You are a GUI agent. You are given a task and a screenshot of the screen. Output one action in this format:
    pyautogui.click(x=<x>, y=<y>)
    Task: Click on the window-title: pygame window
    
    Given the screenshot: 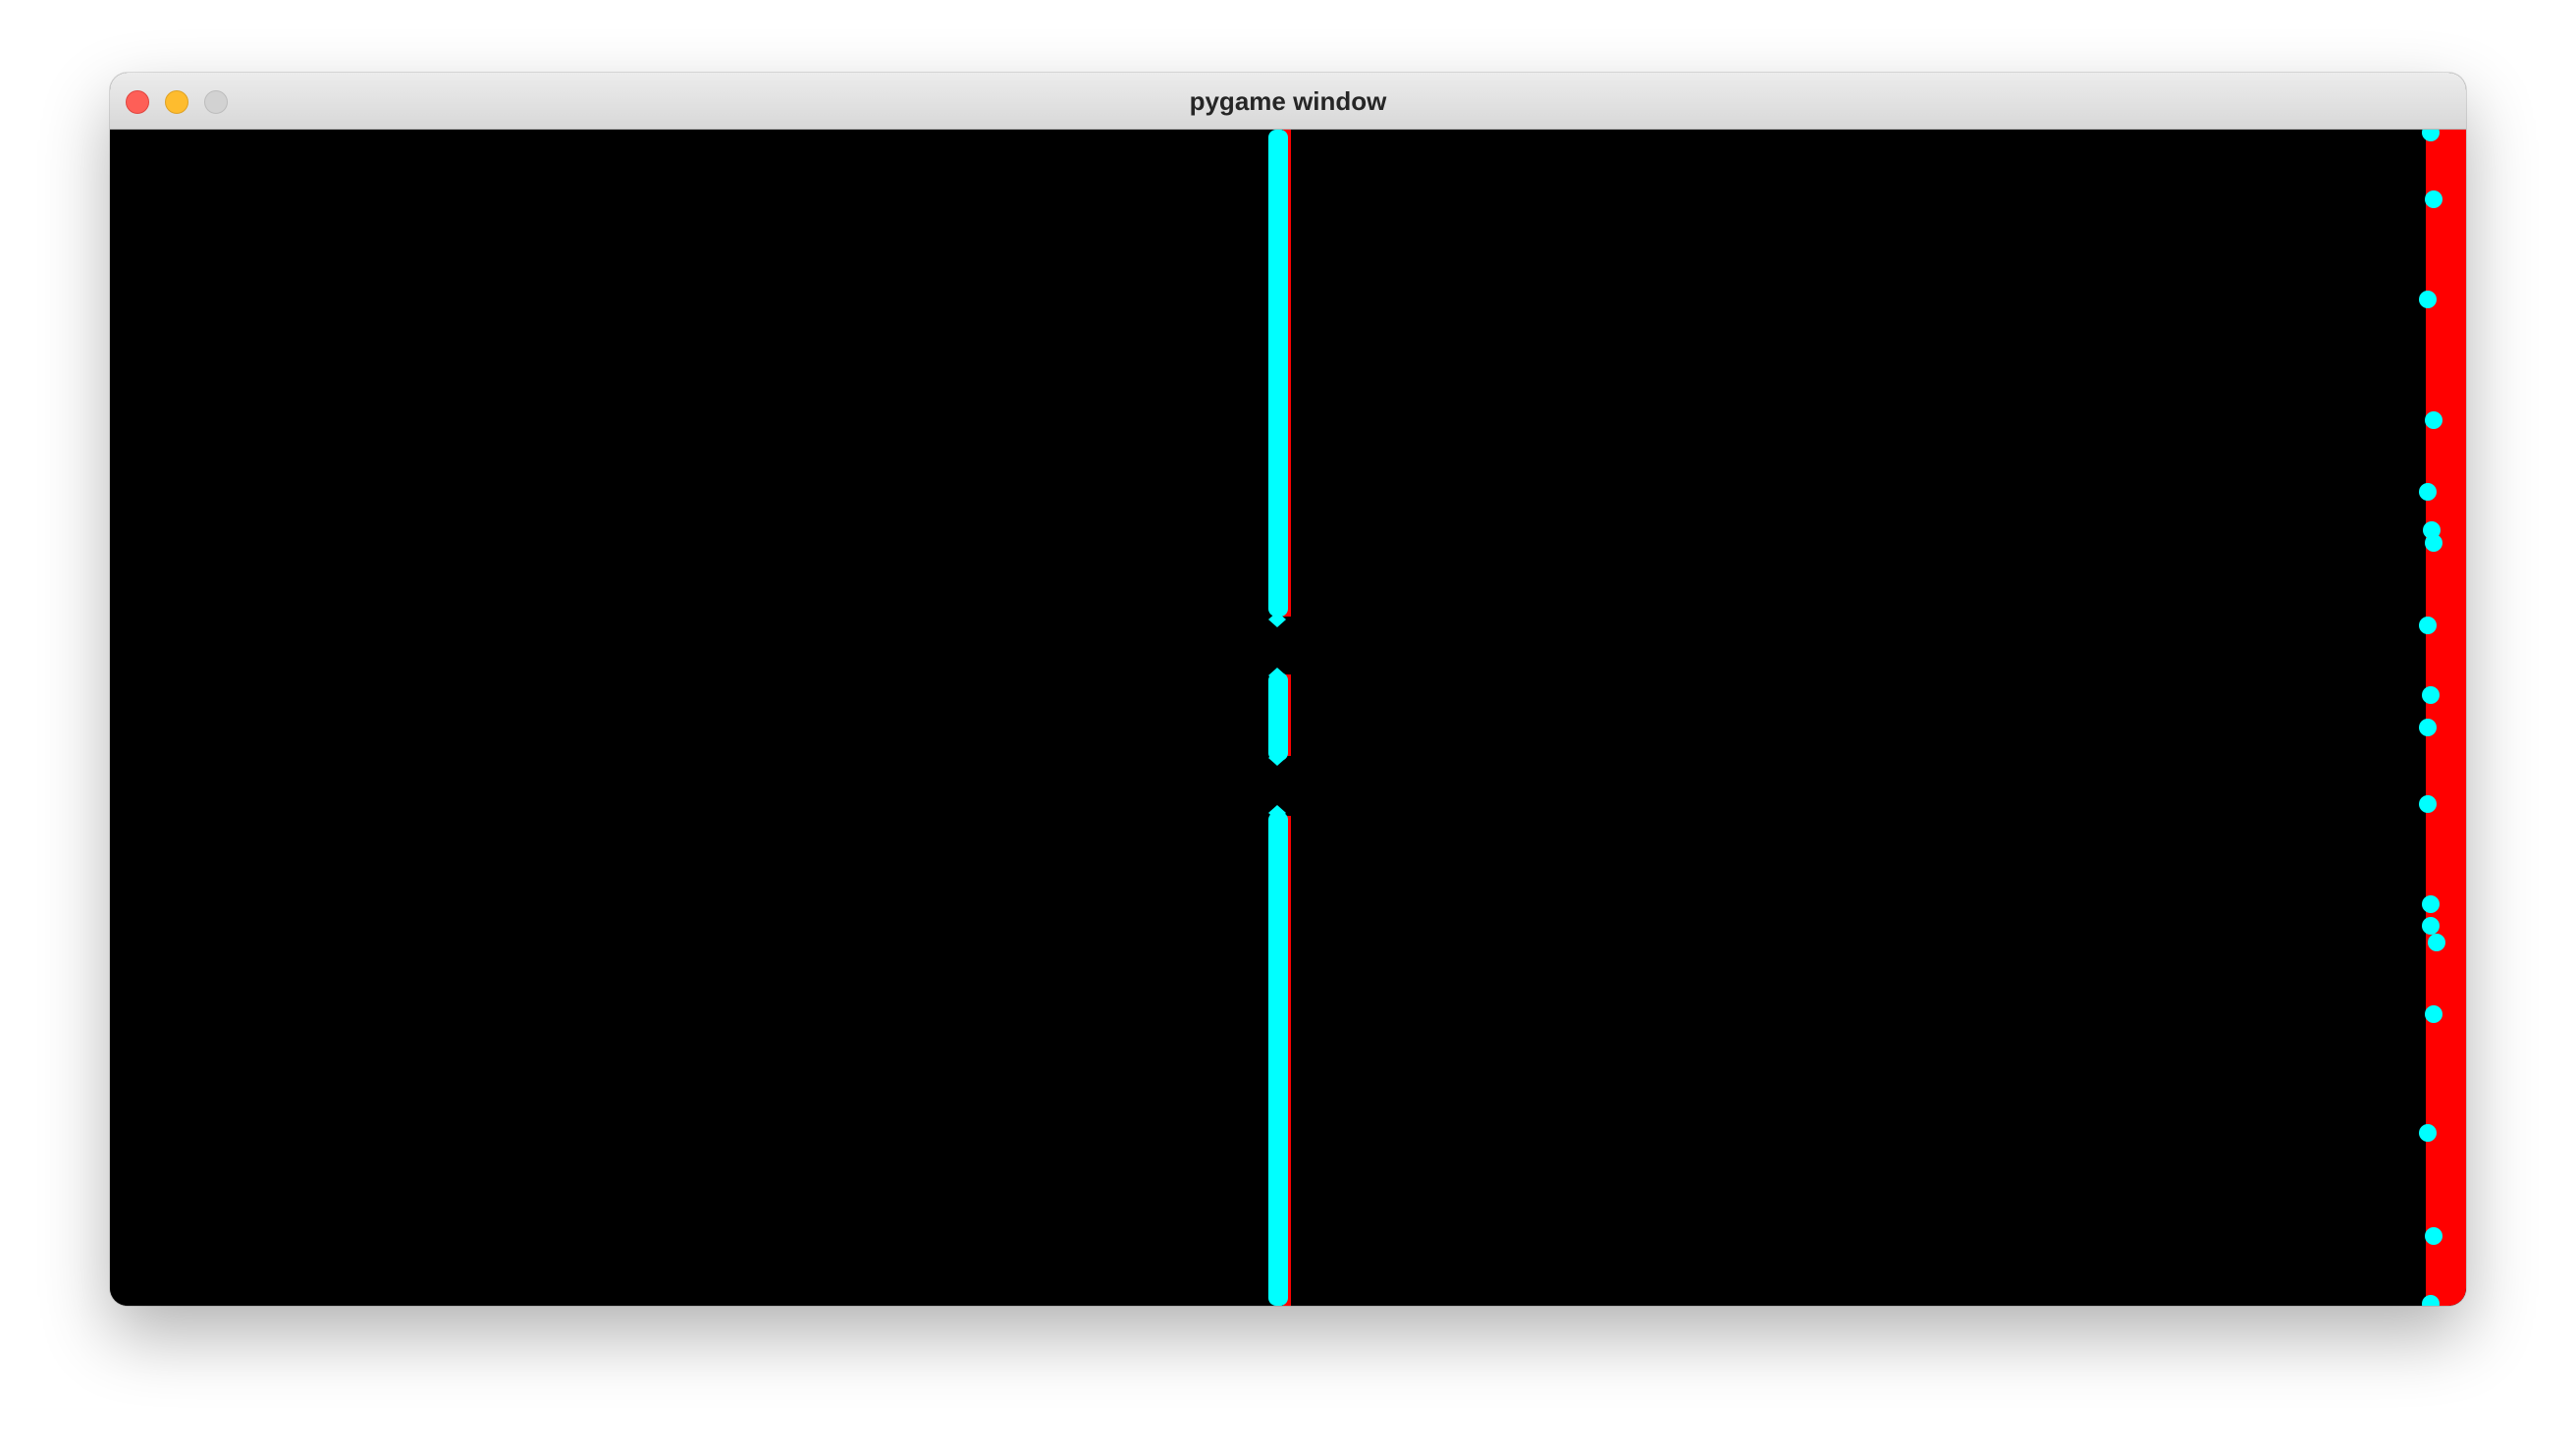 What is the action you would take?
    pyautogui.click(x=1288, y=101)
    